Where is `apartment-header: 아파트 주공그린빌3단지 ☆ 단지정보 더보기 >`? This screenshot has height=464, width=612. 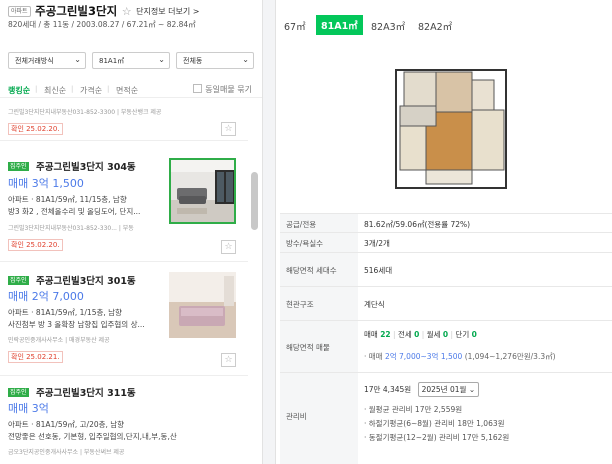 apartment-header: 아파트 주공그린빌3단지 ☆ 단지정보 더보기 > is located at coordinates (133, 11).